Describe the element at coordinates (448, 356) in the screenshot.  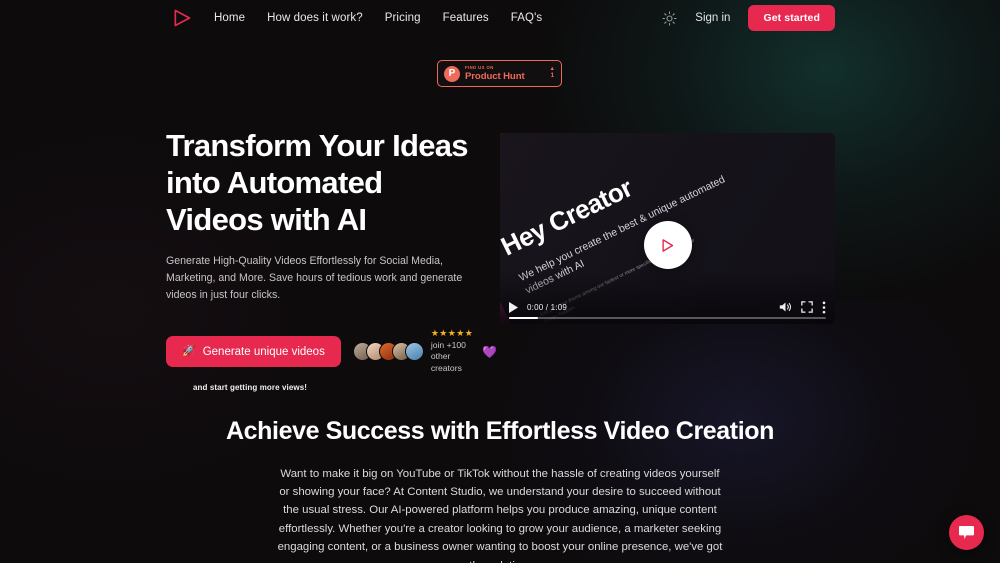
I see `social-proof-count: join +100 other creators` at that location.